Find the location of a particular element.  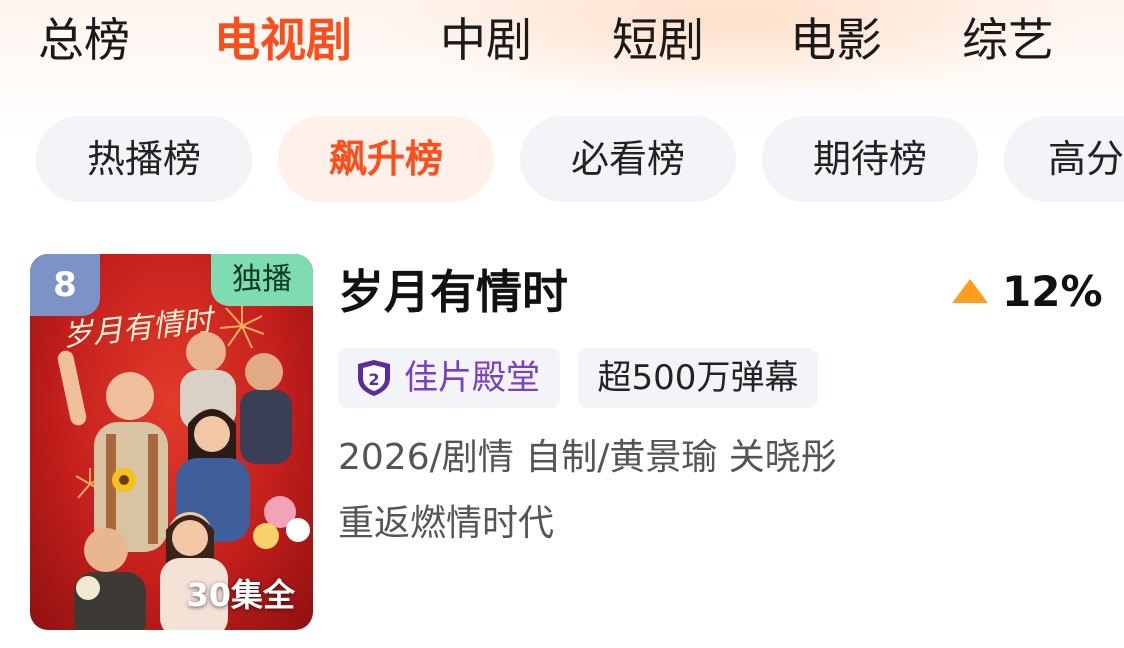

exclusive-badge: 独播 is located at coordinates (262, 280).